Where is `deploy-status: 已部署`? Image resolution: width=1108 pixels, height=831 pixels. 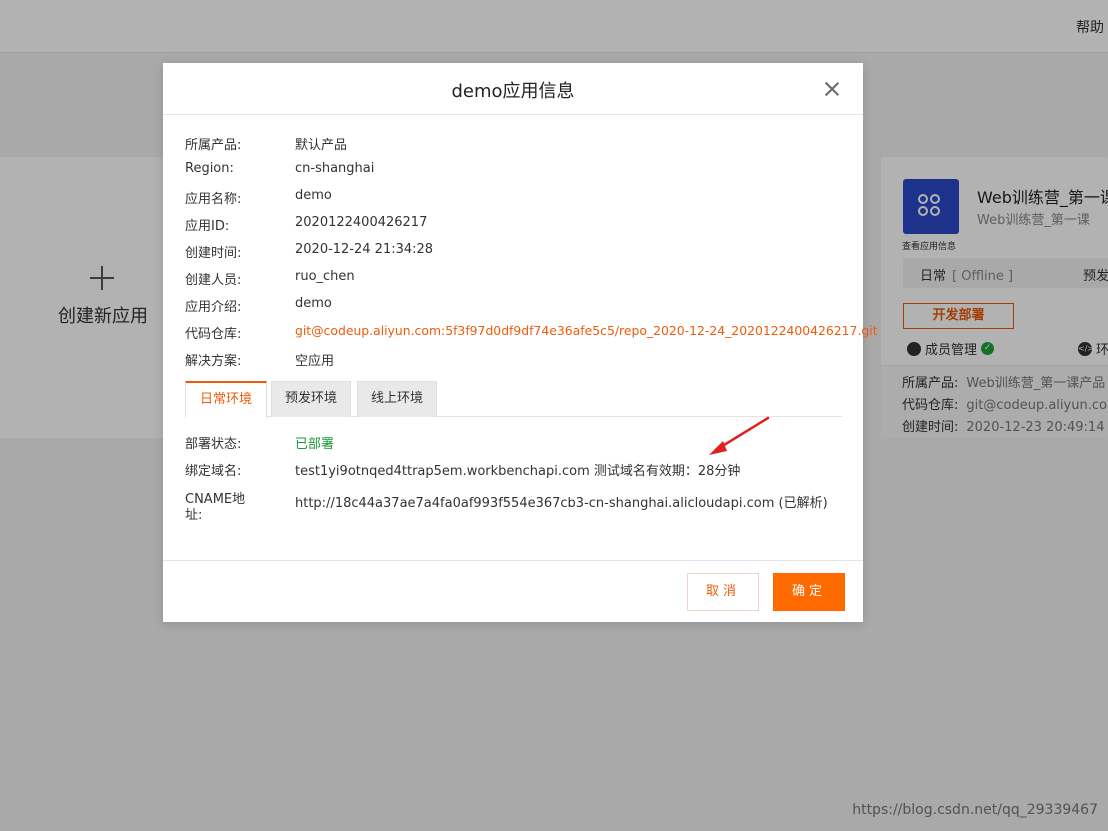
deploy-status: 已部署 is located at coordinates (315, 444).